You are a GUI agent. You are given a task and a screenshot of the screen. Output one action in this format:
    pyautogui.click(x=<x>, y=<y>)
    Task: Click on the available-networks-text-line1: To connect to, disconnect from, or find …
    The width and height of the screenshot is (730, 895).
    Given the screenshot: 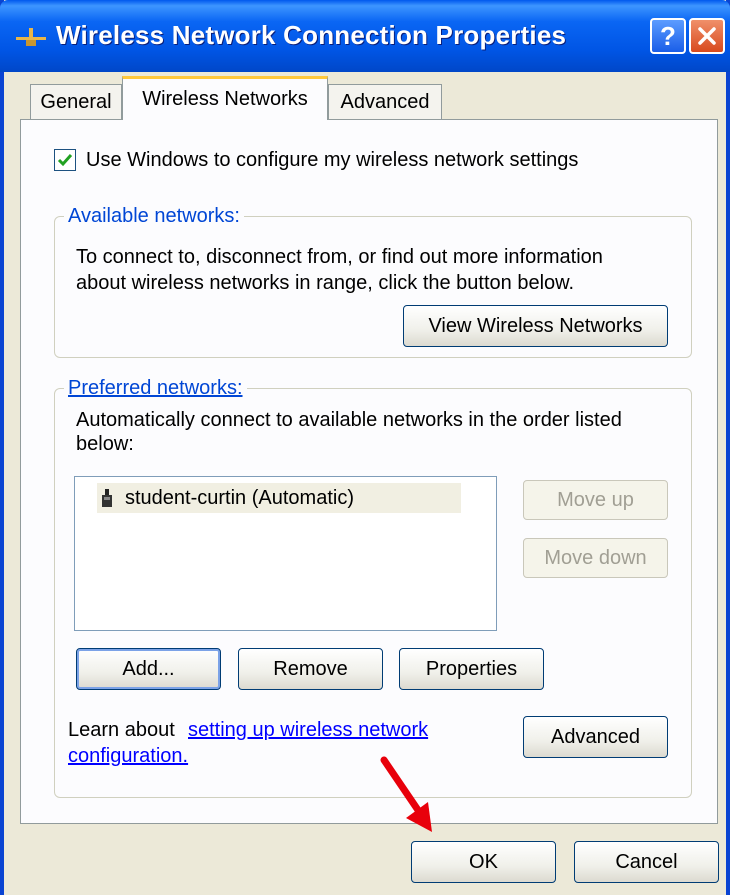 What is the action you would take?
    pyautogui.click(x=339, y=257)
    